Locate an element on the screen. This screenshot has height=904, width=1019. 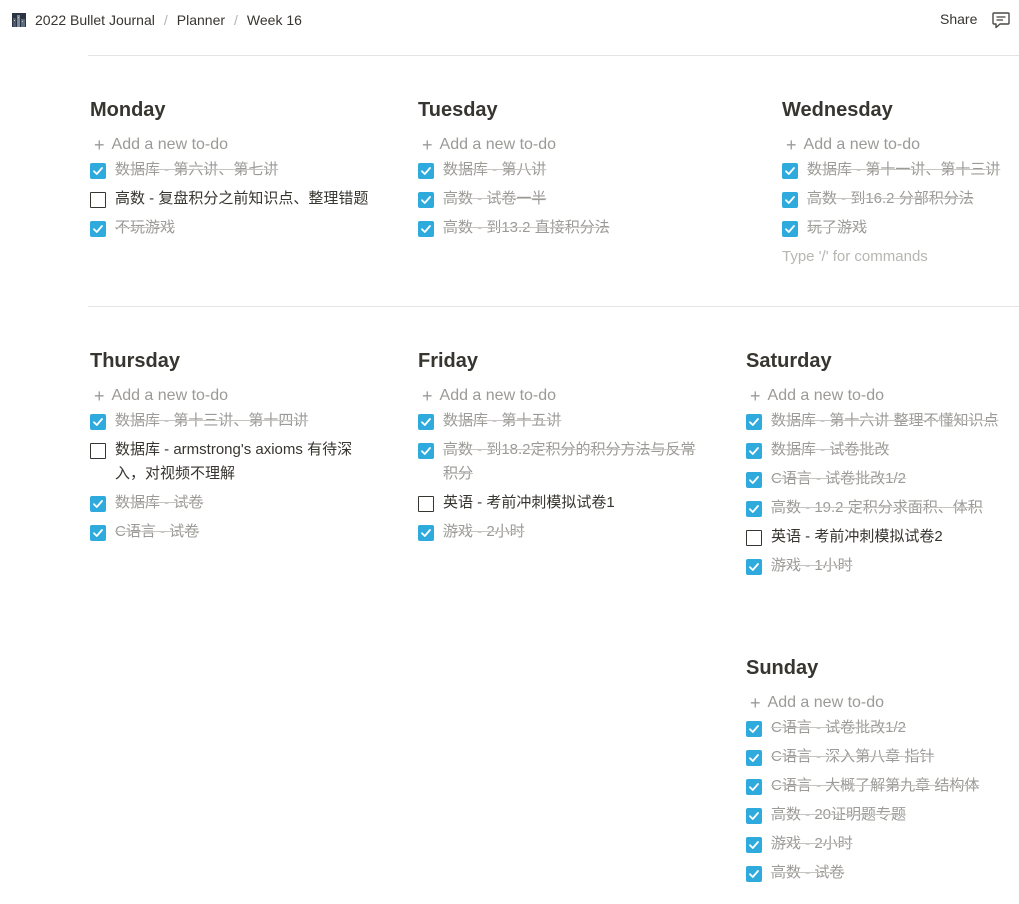
todo-text: 英语 - 考前冲刺模拟试卷2 is located at coordinates (857, 537).